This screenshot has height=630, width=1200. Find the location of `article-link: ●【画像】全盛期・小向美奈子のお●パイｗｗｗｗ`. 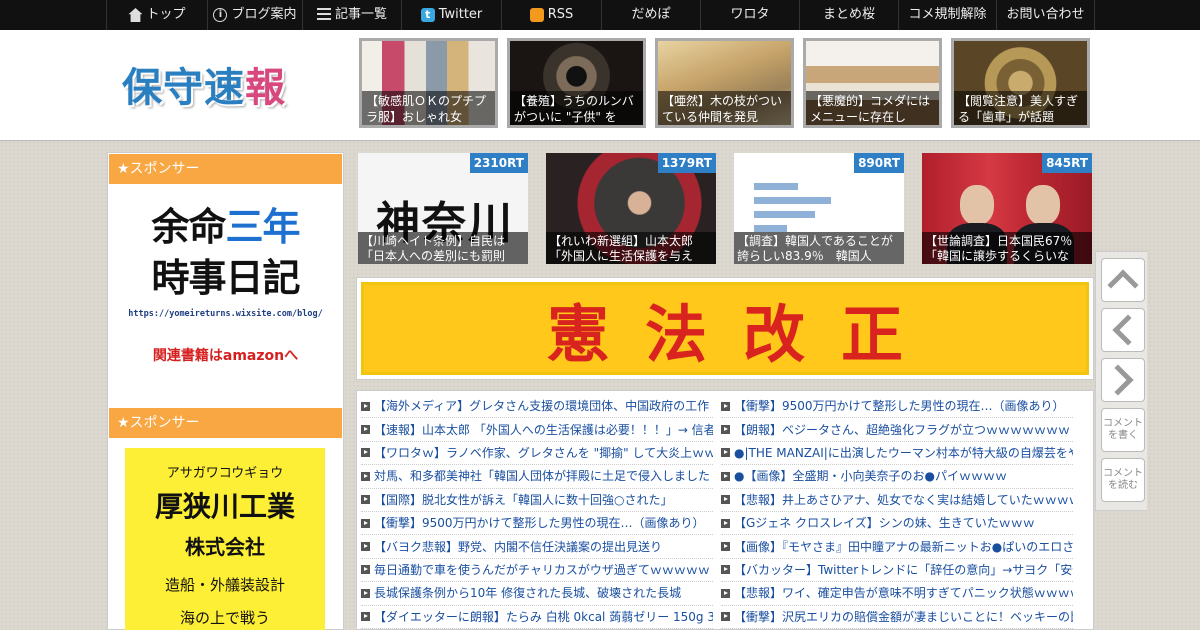

article-link: ●【画像】全盛期・小向美奈子のお●パイｗｗｗｗ is located at coordinates (897, 477).